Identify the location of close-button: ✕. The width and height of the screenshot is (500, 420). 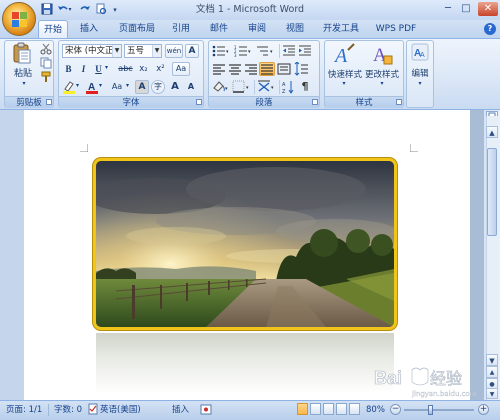
(488, 9).